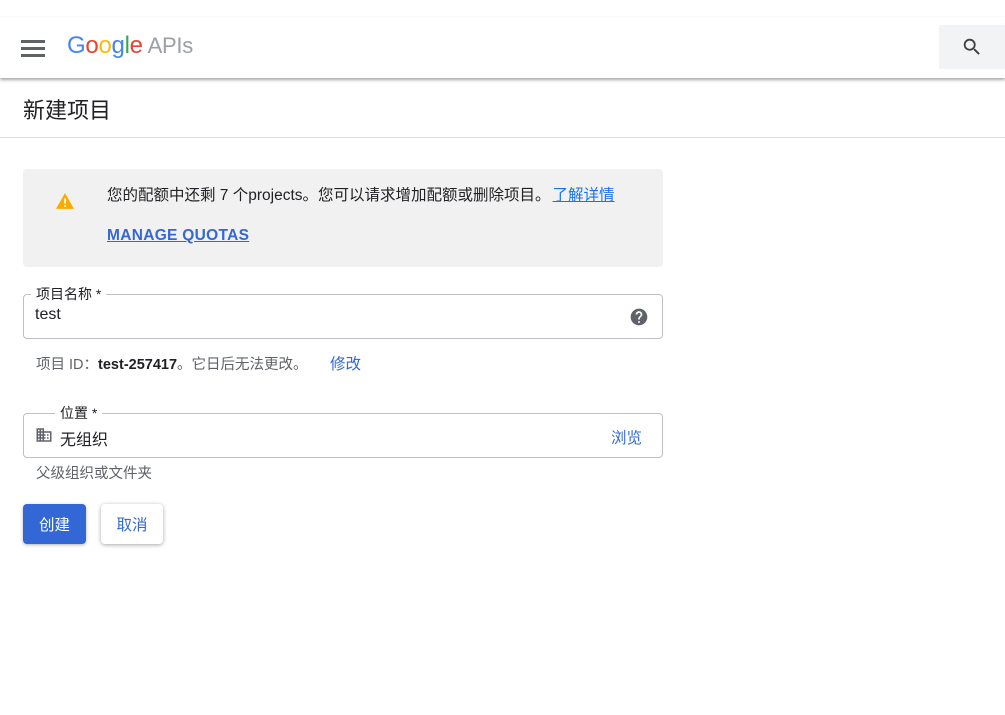 The height and width of the screenshot is (715, 1005). What do you see at coordinates (54, 524) in the screenshot?
I see `create-button: 创建` at bounding box center [54, 524].